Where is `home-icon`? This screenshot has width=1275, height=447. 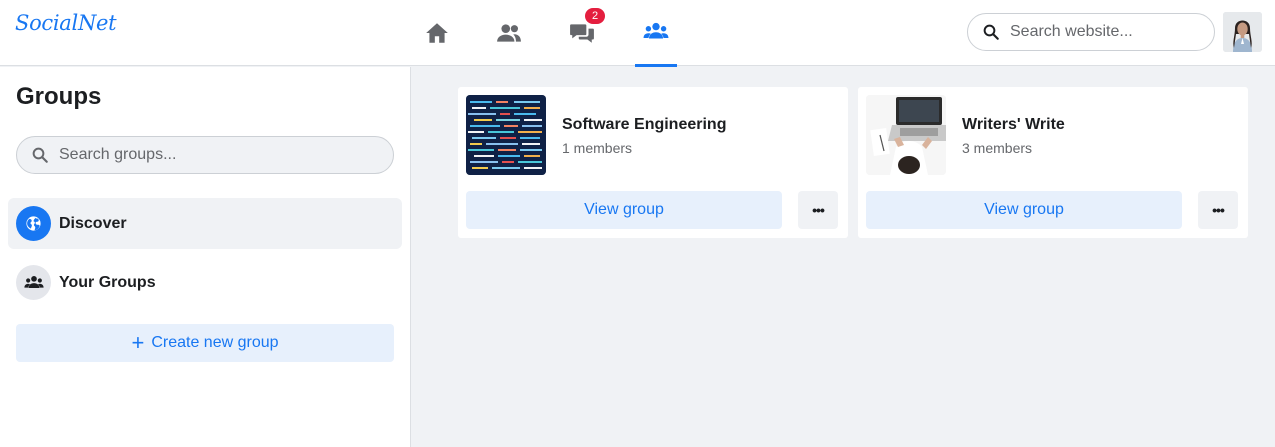 home-icon is located at coordinates (437, 33).